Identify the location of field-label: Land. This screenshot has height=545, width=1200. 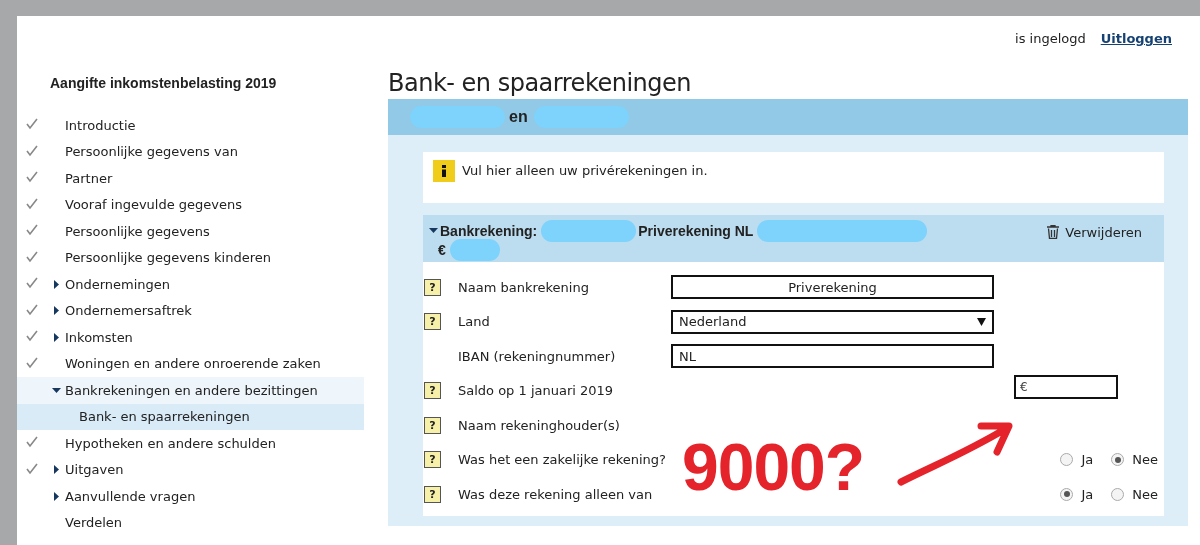
(474, 322).